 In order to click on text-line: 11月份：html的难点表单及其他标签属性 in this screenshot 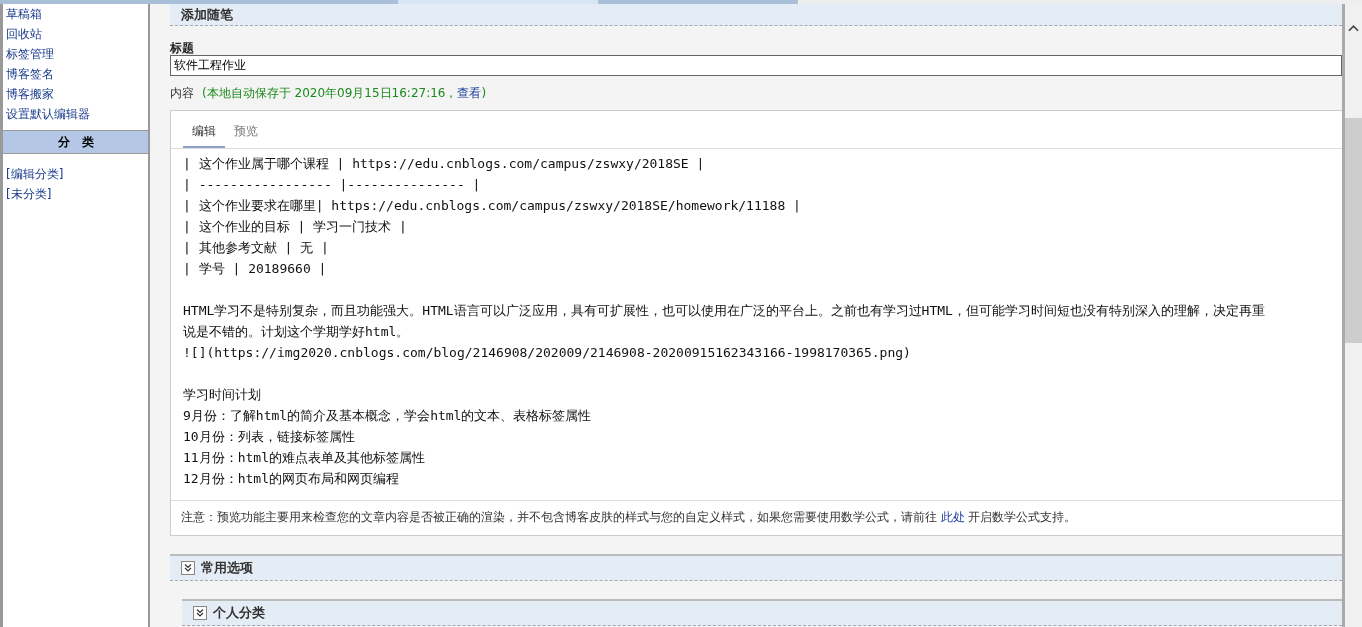, I will do `click(304, 458)`.